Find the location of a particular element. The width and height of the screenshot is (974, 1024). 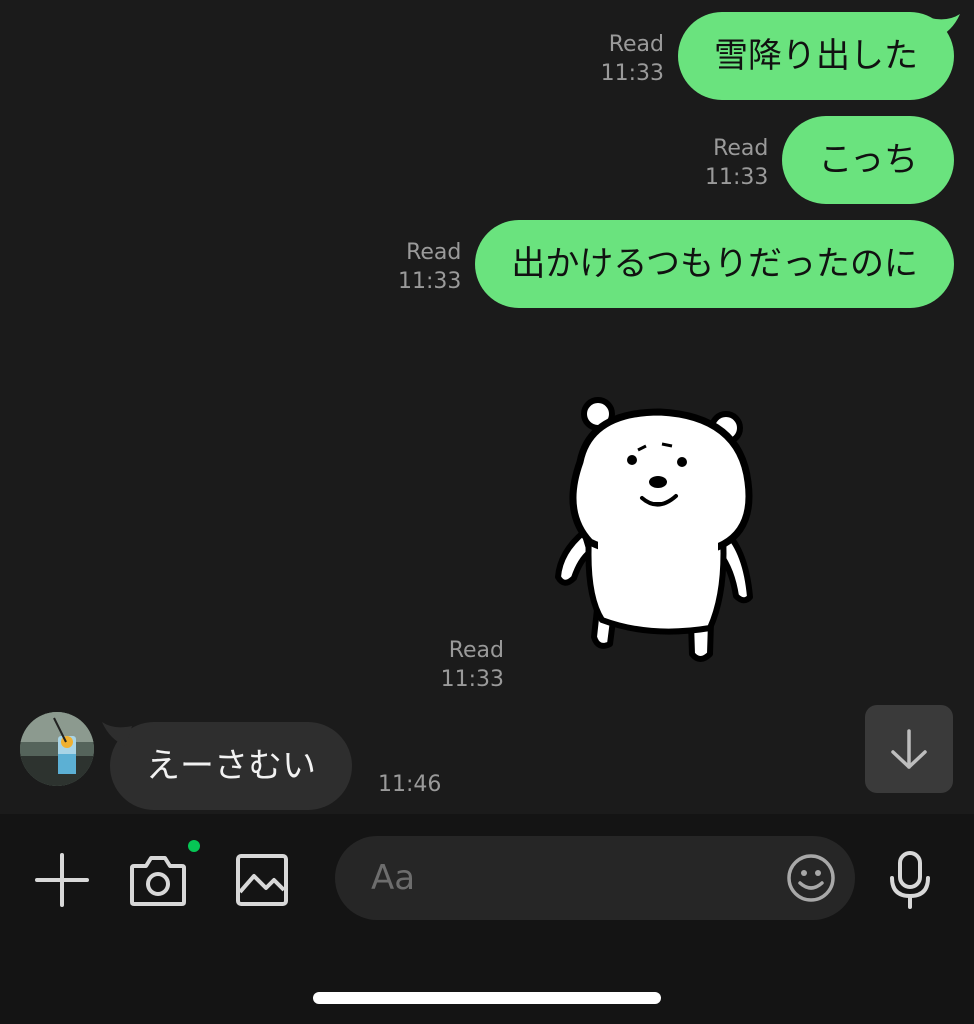

message-text: こっち is located at coordinates (868, 160).